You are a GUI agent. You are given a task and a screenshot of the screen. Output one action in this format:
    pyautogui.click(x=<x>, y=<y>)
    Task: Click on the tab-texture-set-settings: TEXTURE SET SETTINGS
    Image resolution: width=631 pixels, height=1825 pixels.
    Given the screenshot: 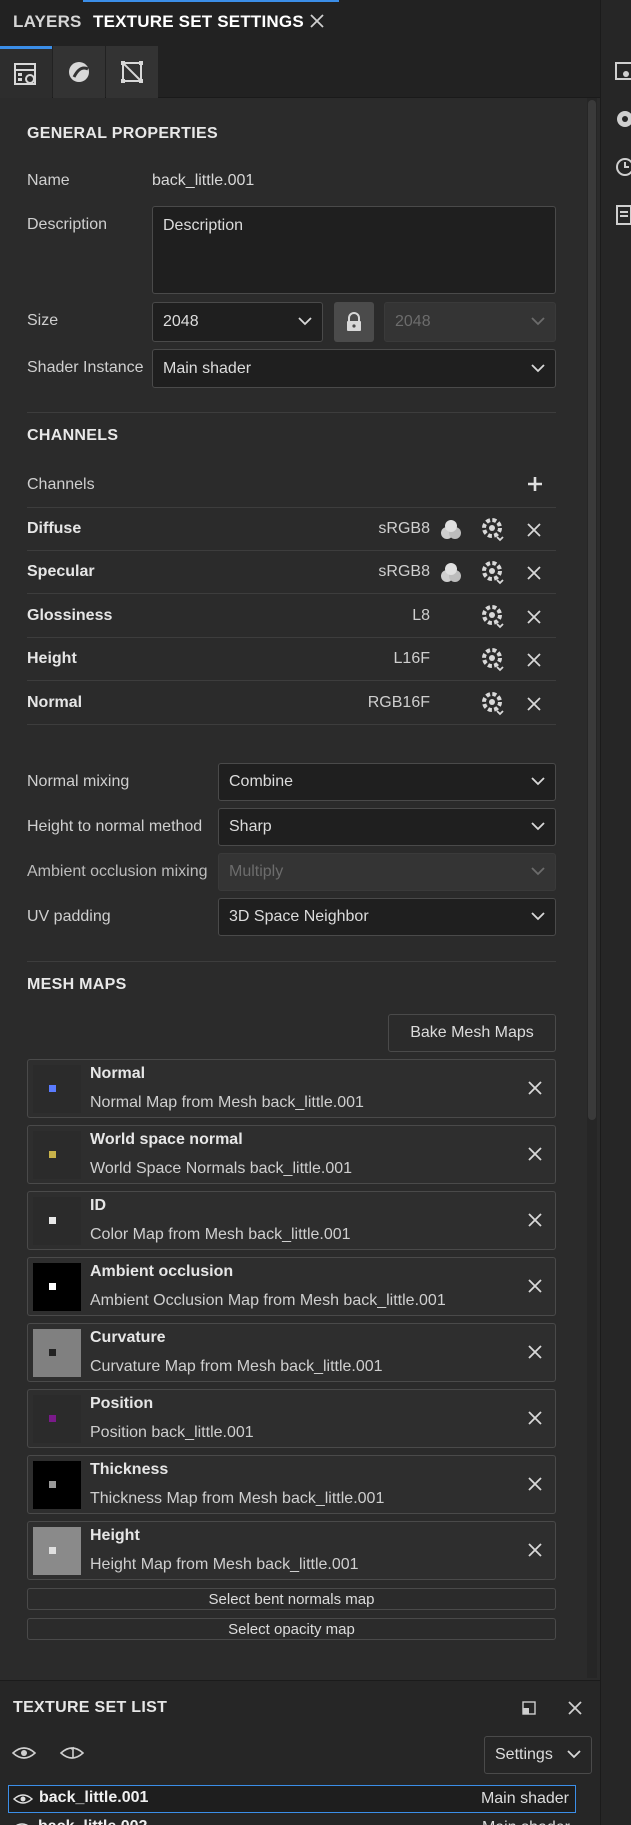 What is the action you would take?
    pyautogui.click(x=198, y=23)
    